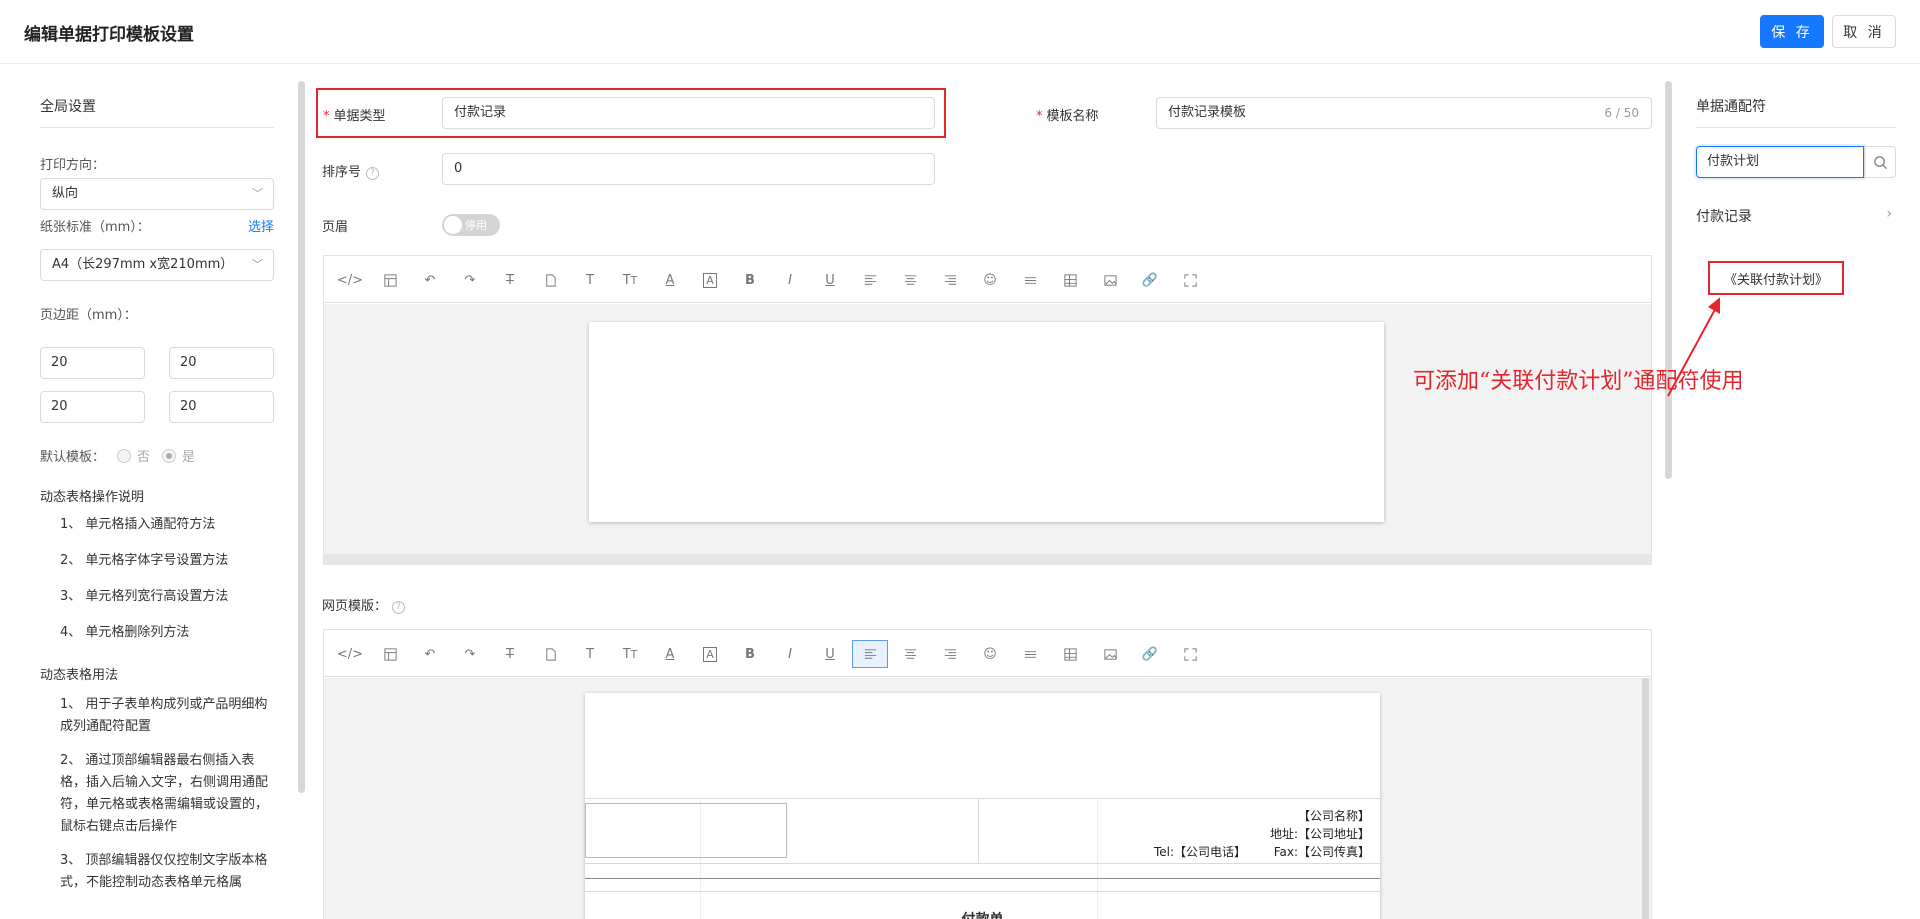 Image resolution: width=1920 pixels, height=919 pixels. Describe the element at coordinates (92, 497) in the screenshot. I see `dynamic-ops-title: 动态表格操作说明` at that location.